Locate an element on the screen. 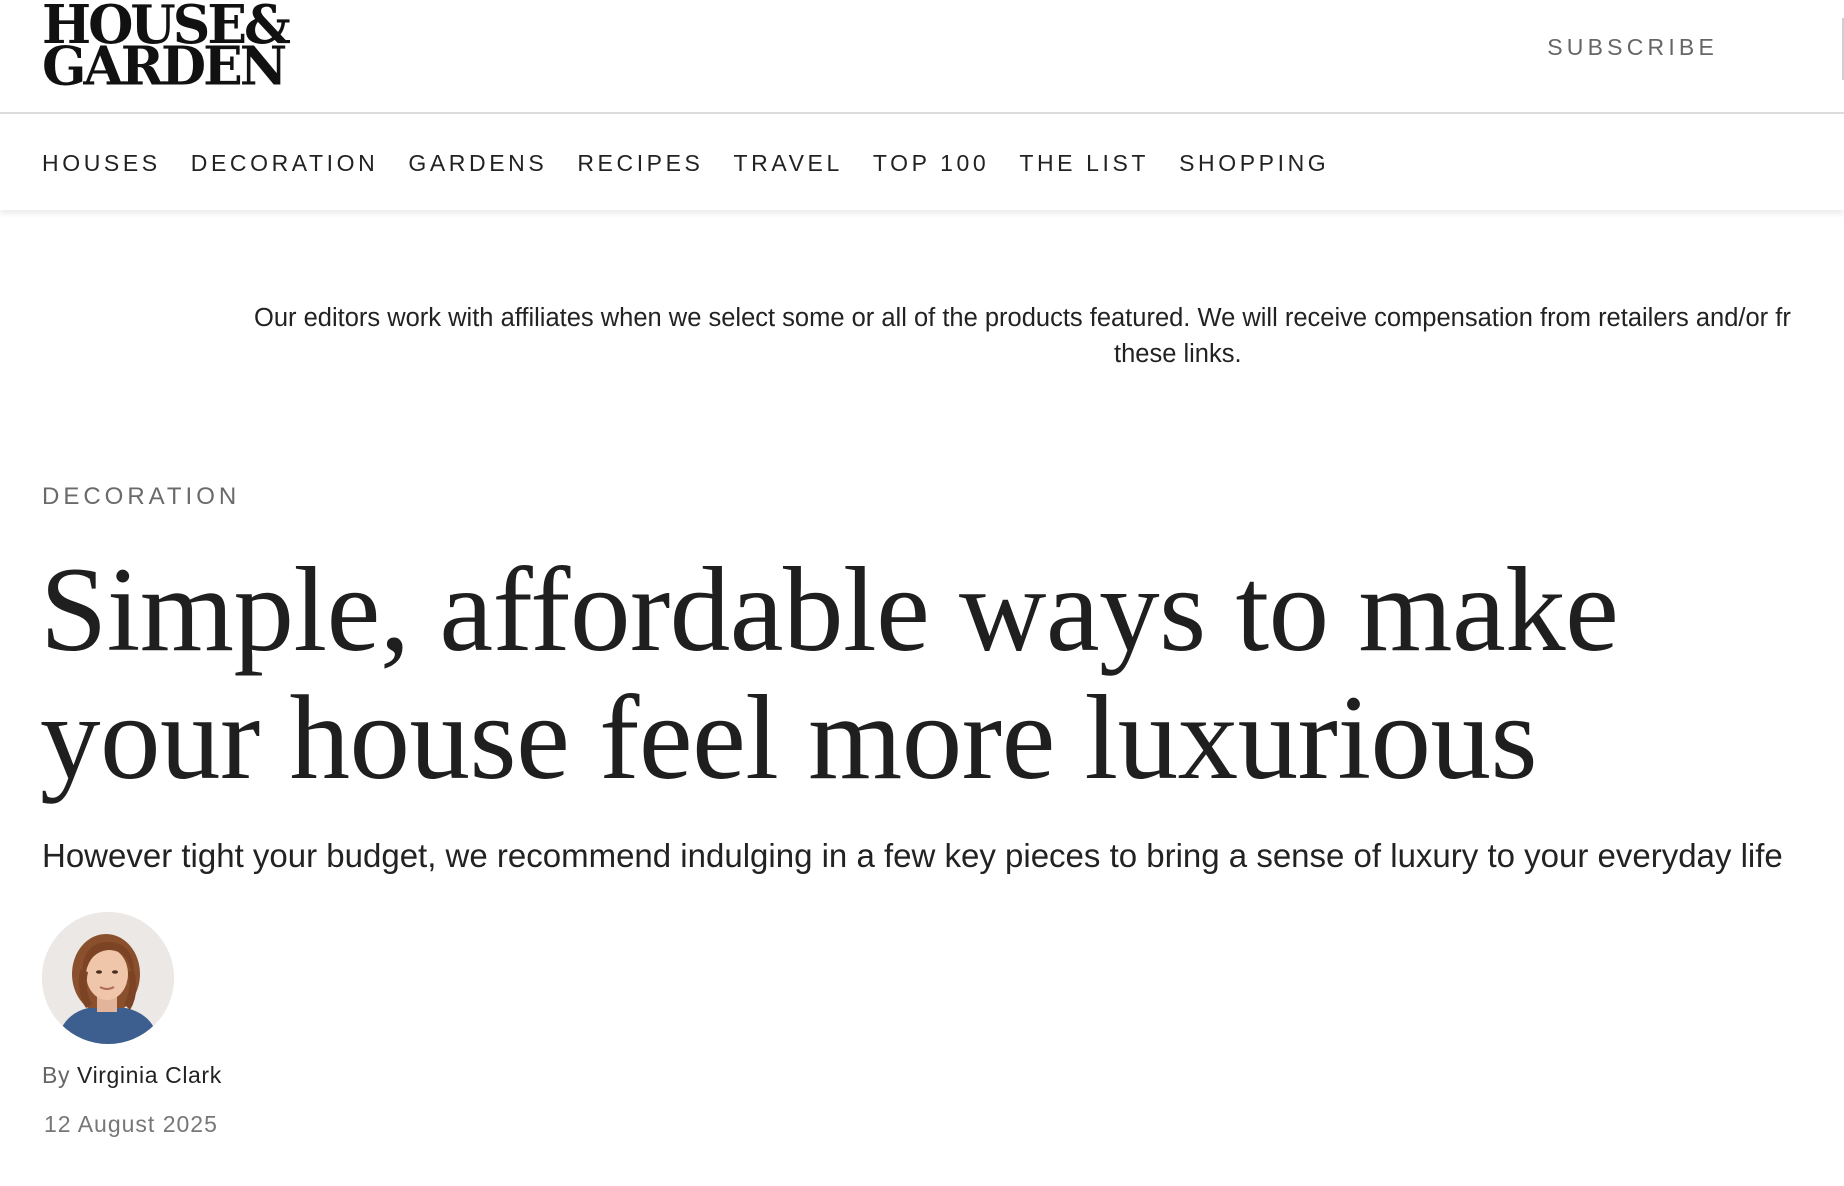 The image size is (1844, 1186). nav-item-gardens: GARDENS is located at coordinates (477, 163).